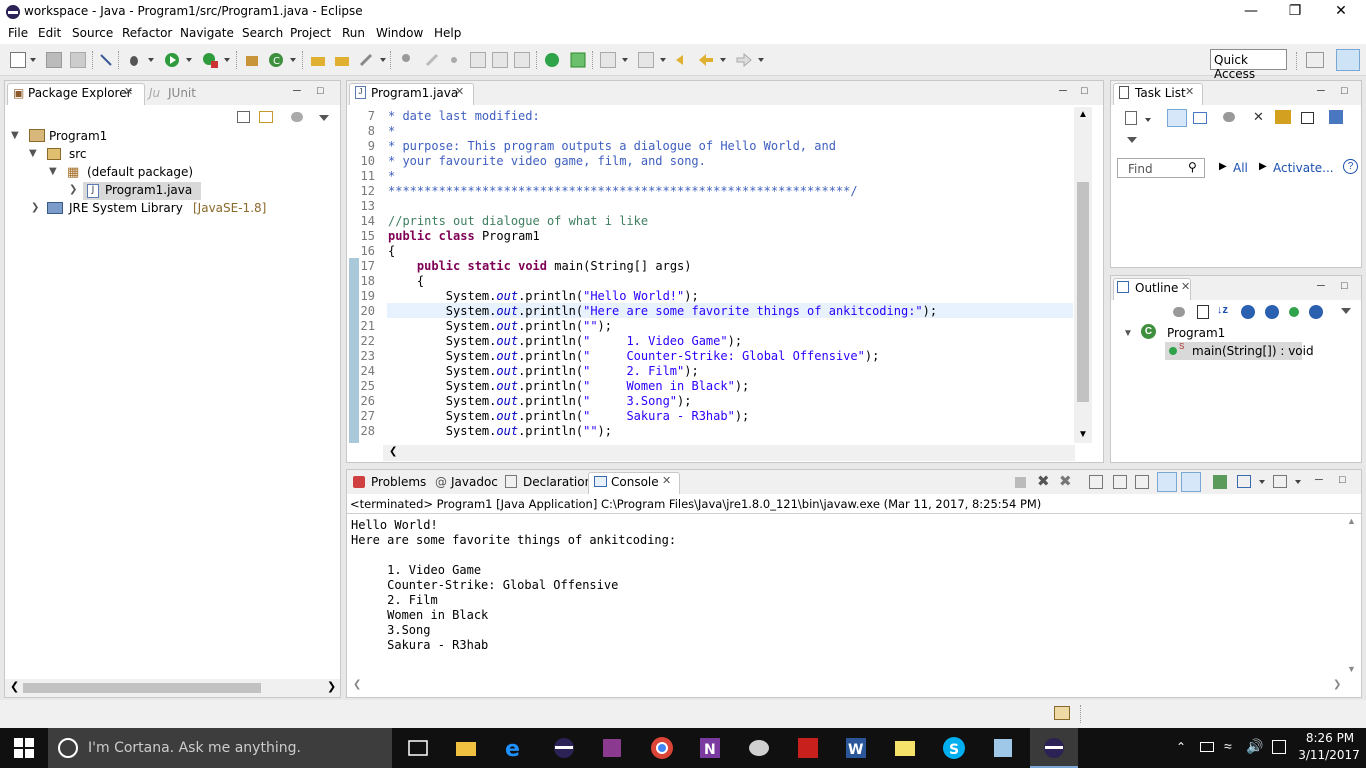 The height and width of the screenshot is (768, 1366). What do you see at coordinates (1065, 481) in the screenshot?
I see `remove-all-launches-icon: ✖` at bounding box center [1065, 481].